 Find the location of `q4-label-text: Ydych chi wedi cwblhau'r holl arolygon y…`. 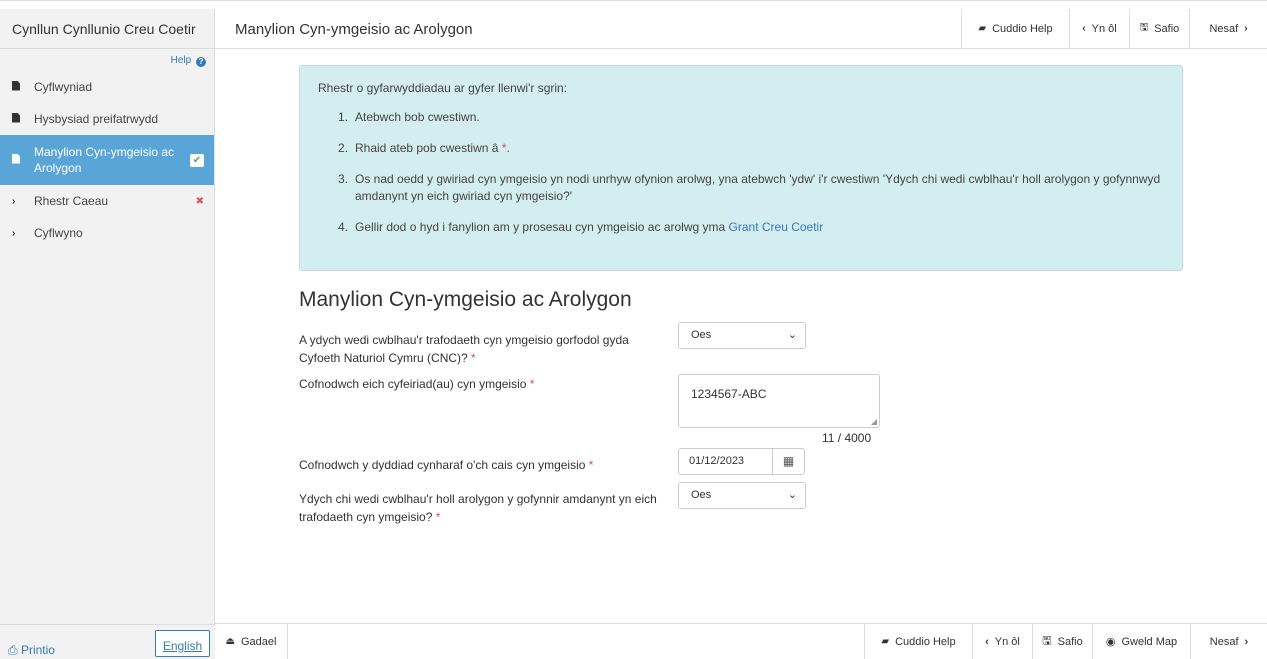

q4-label-text: Ydych chi wedi cwblhau'r holl arolygon y… is located at coordinates (478, 508).